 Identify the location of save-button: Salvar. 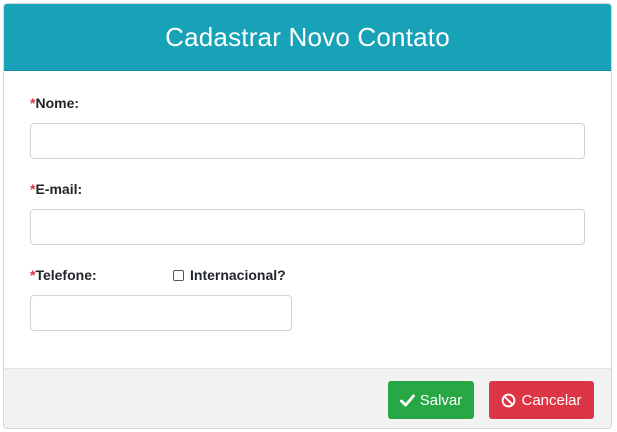
(431, 400).